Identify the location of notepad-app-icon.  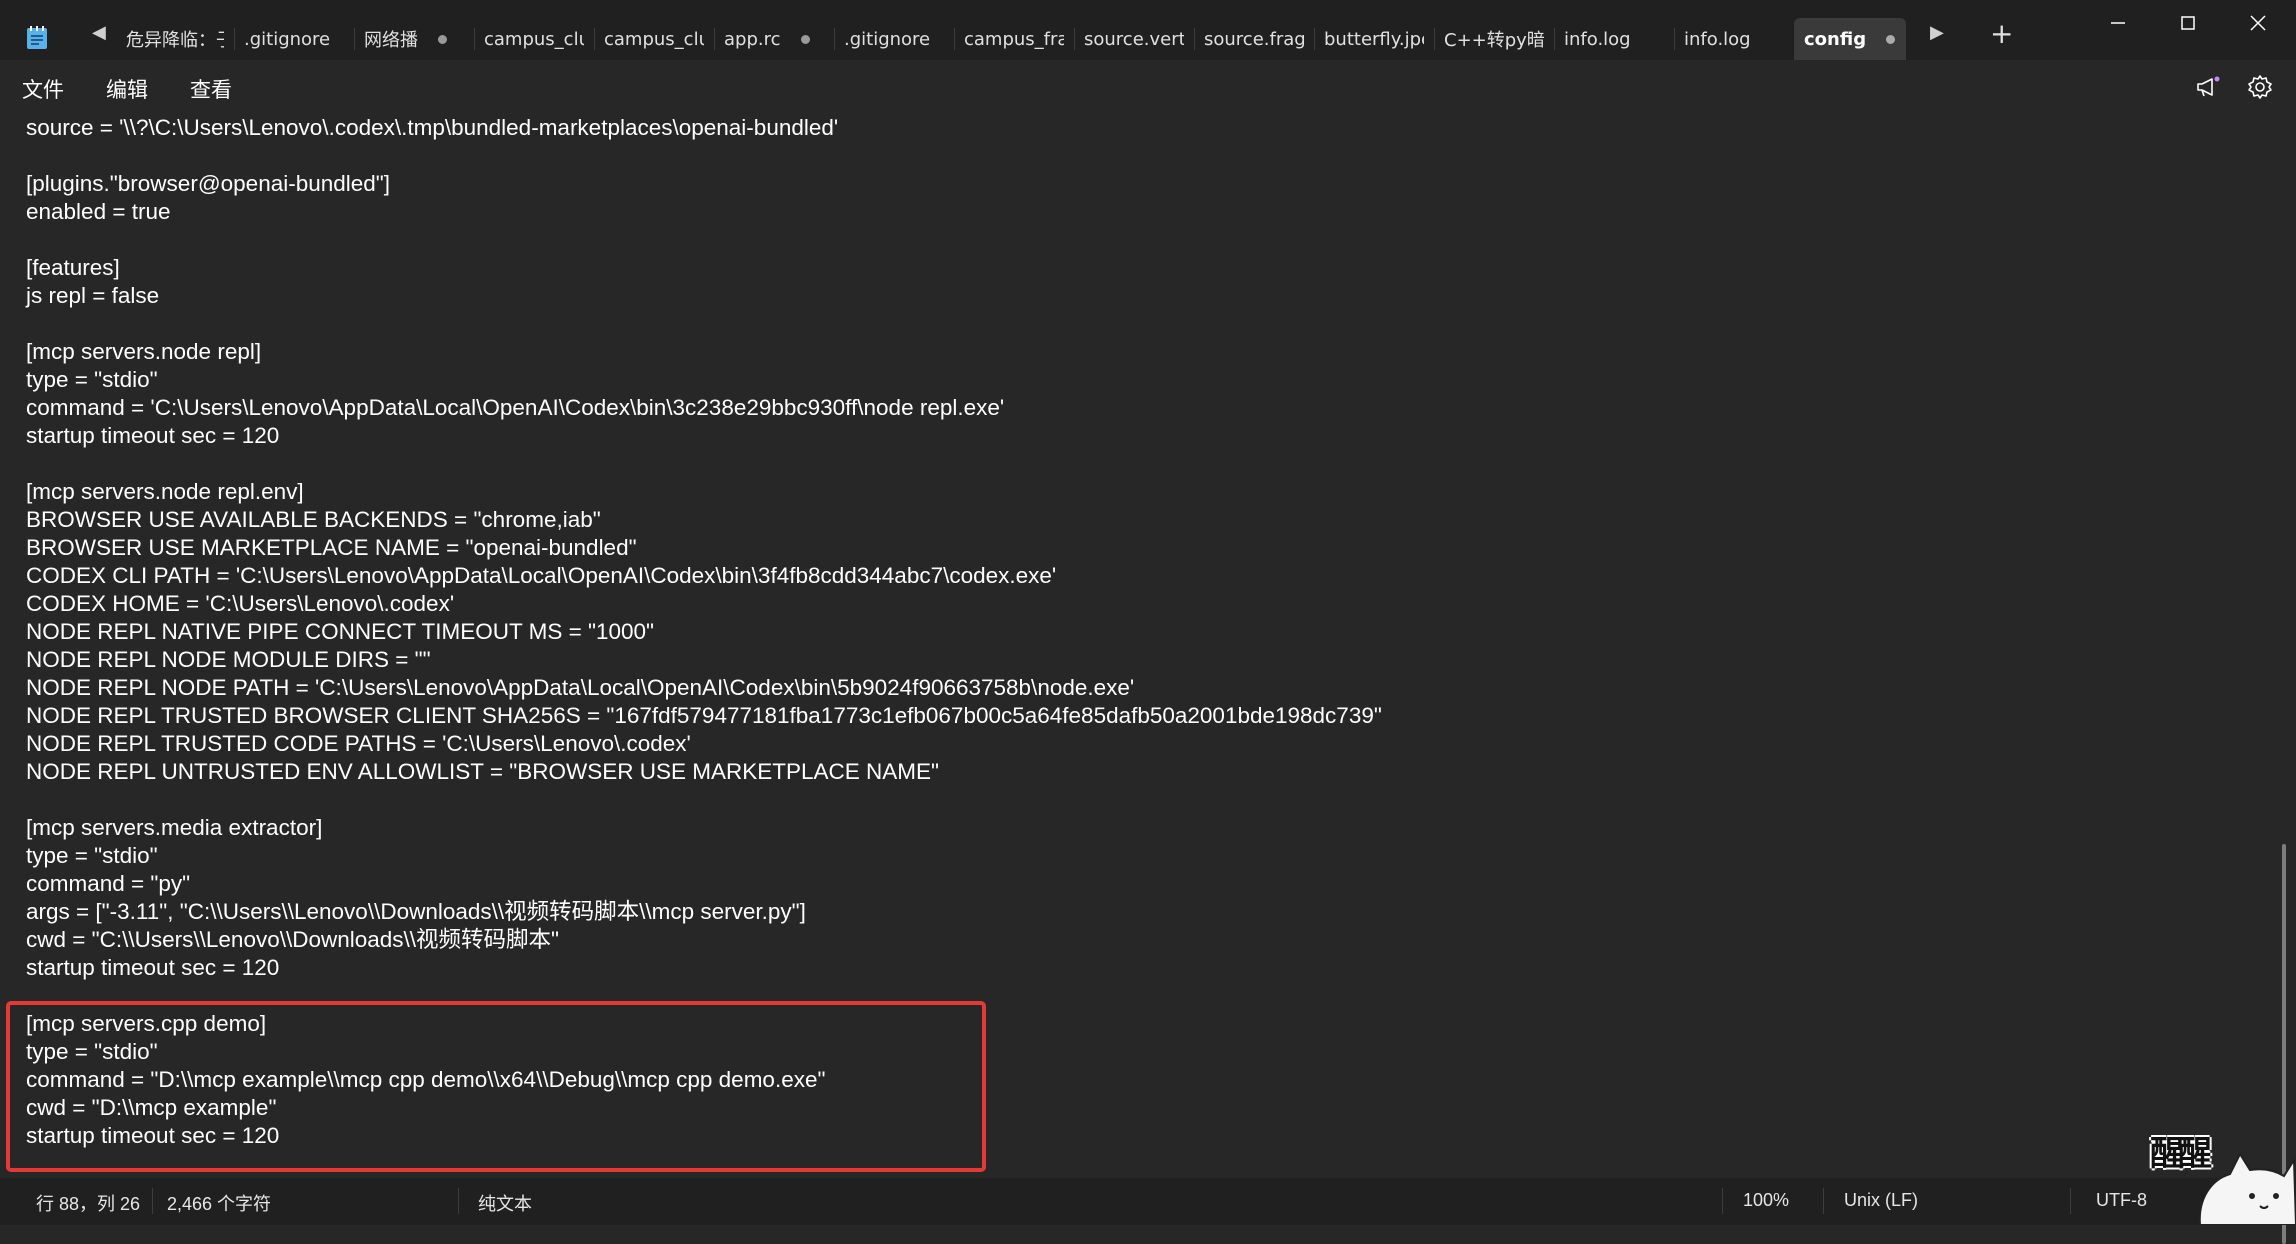
(37, 37).